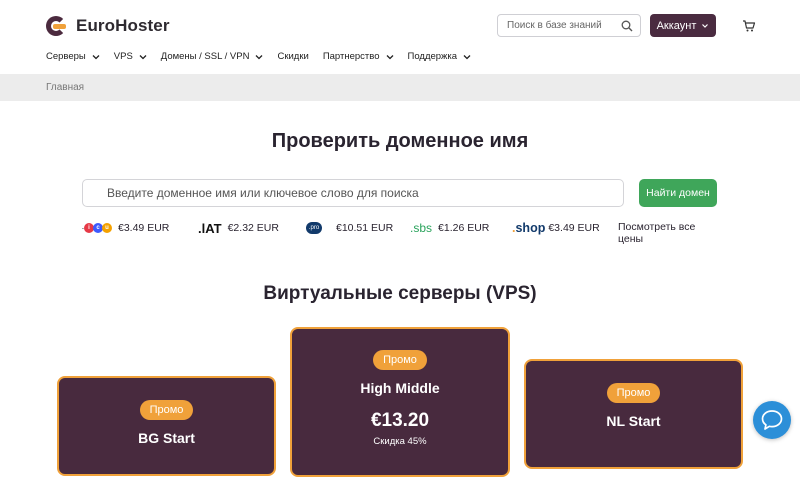  What do you see at coordinates (633, 421) in the screenshot?
I see `vps-card-title: NL Start` at bounding box center [633, 421].